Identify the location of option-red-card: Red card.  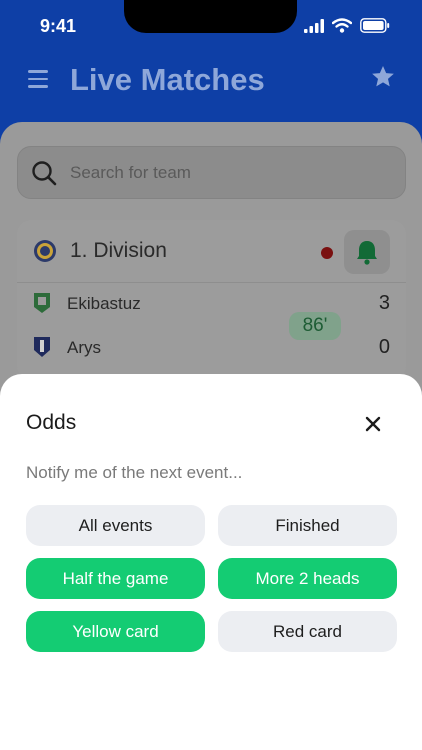
(307, 631).